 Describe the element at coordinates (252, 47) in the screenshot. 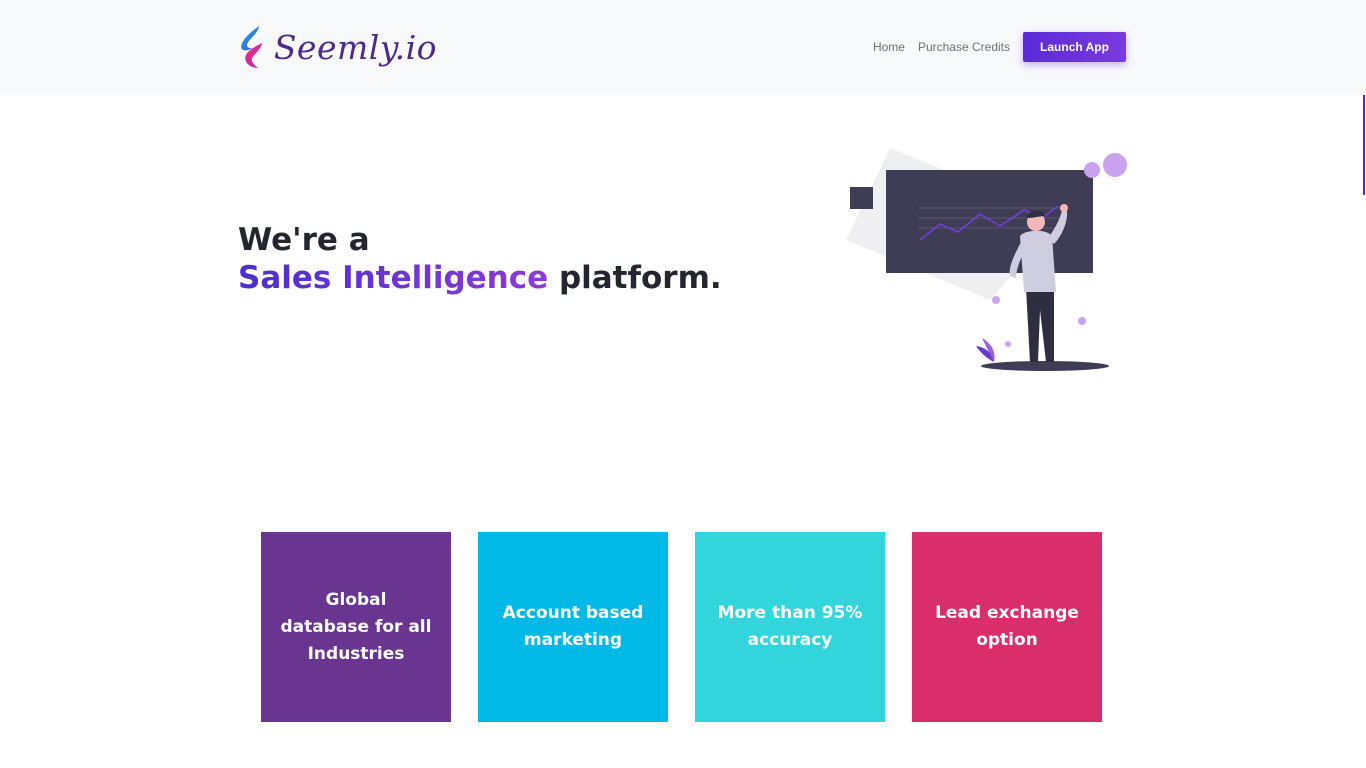

I see `seemly-logo-icon` at that location.